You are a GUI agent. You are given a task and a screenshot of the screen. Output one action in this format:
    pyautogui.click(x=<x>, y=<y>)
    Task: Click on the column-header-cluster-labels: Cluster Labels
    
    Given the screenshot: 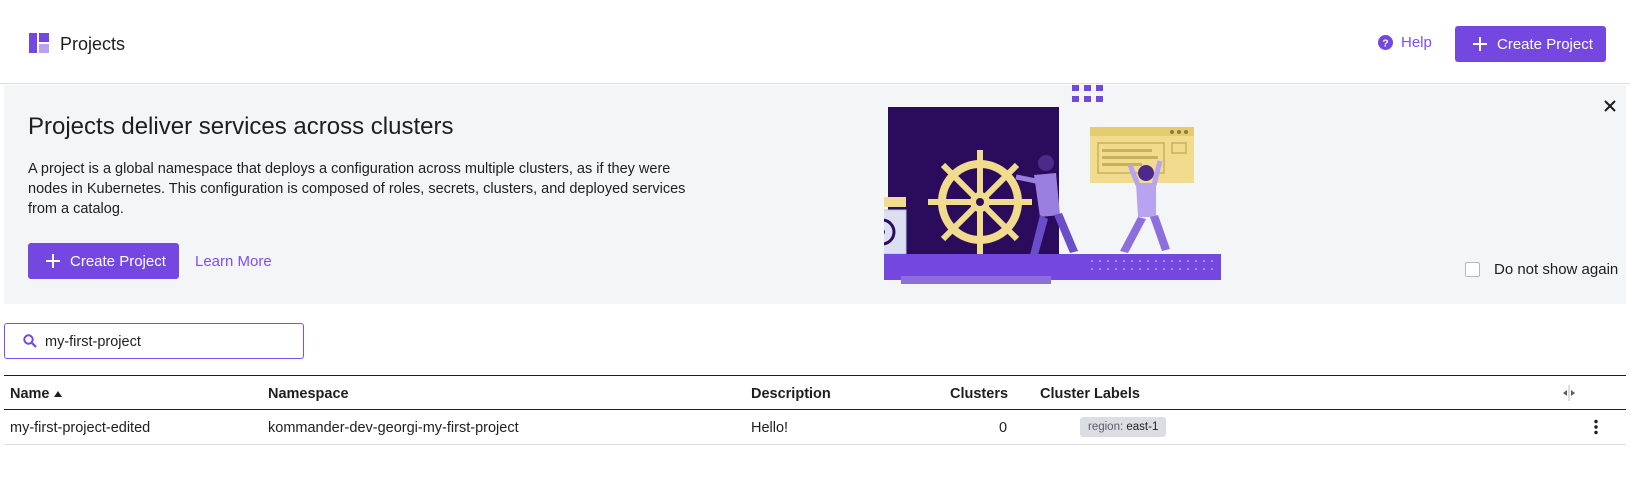 What is the action you would take?
    pyautogui.click(x=1090, y=394)
    